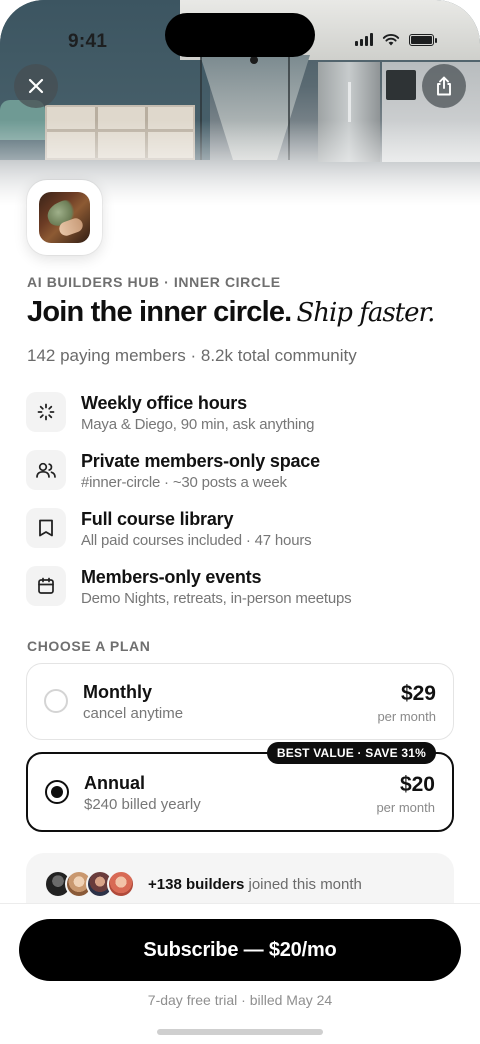 This screenshot has width=480, height=1044. What do you see at coordinates (133, 713) in the screenshot?
I see `plan-note: cancel anytime` at bounding box center [133, 713].